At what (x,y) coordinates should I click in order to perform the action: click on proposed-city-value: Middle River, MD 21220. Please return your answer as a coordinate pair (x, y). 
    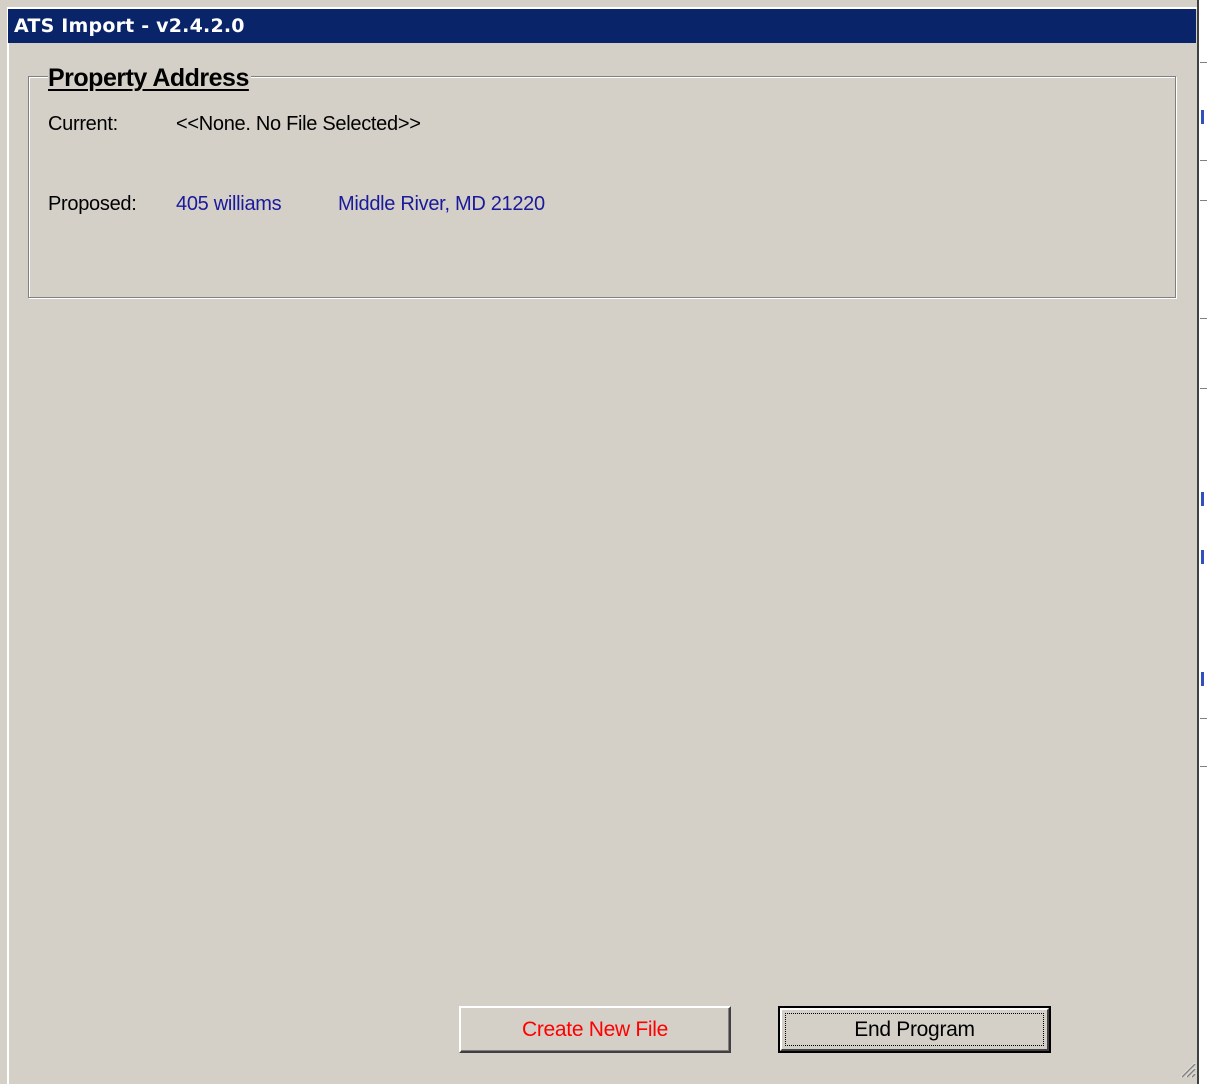
    Looking at the image, I should click on (441, 204).